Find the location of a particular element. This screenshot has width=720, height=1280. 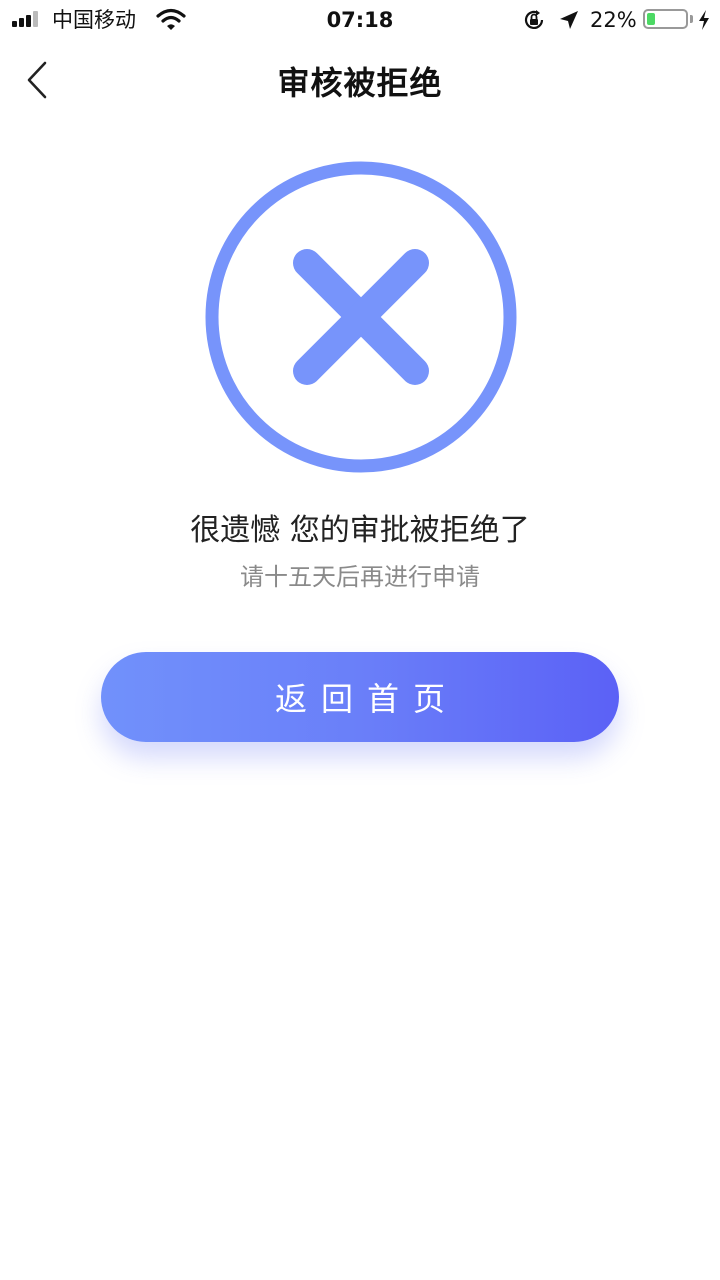

result-message: 很遗憾 您的审批被拒绝了 is located at coordinates (360, 530).